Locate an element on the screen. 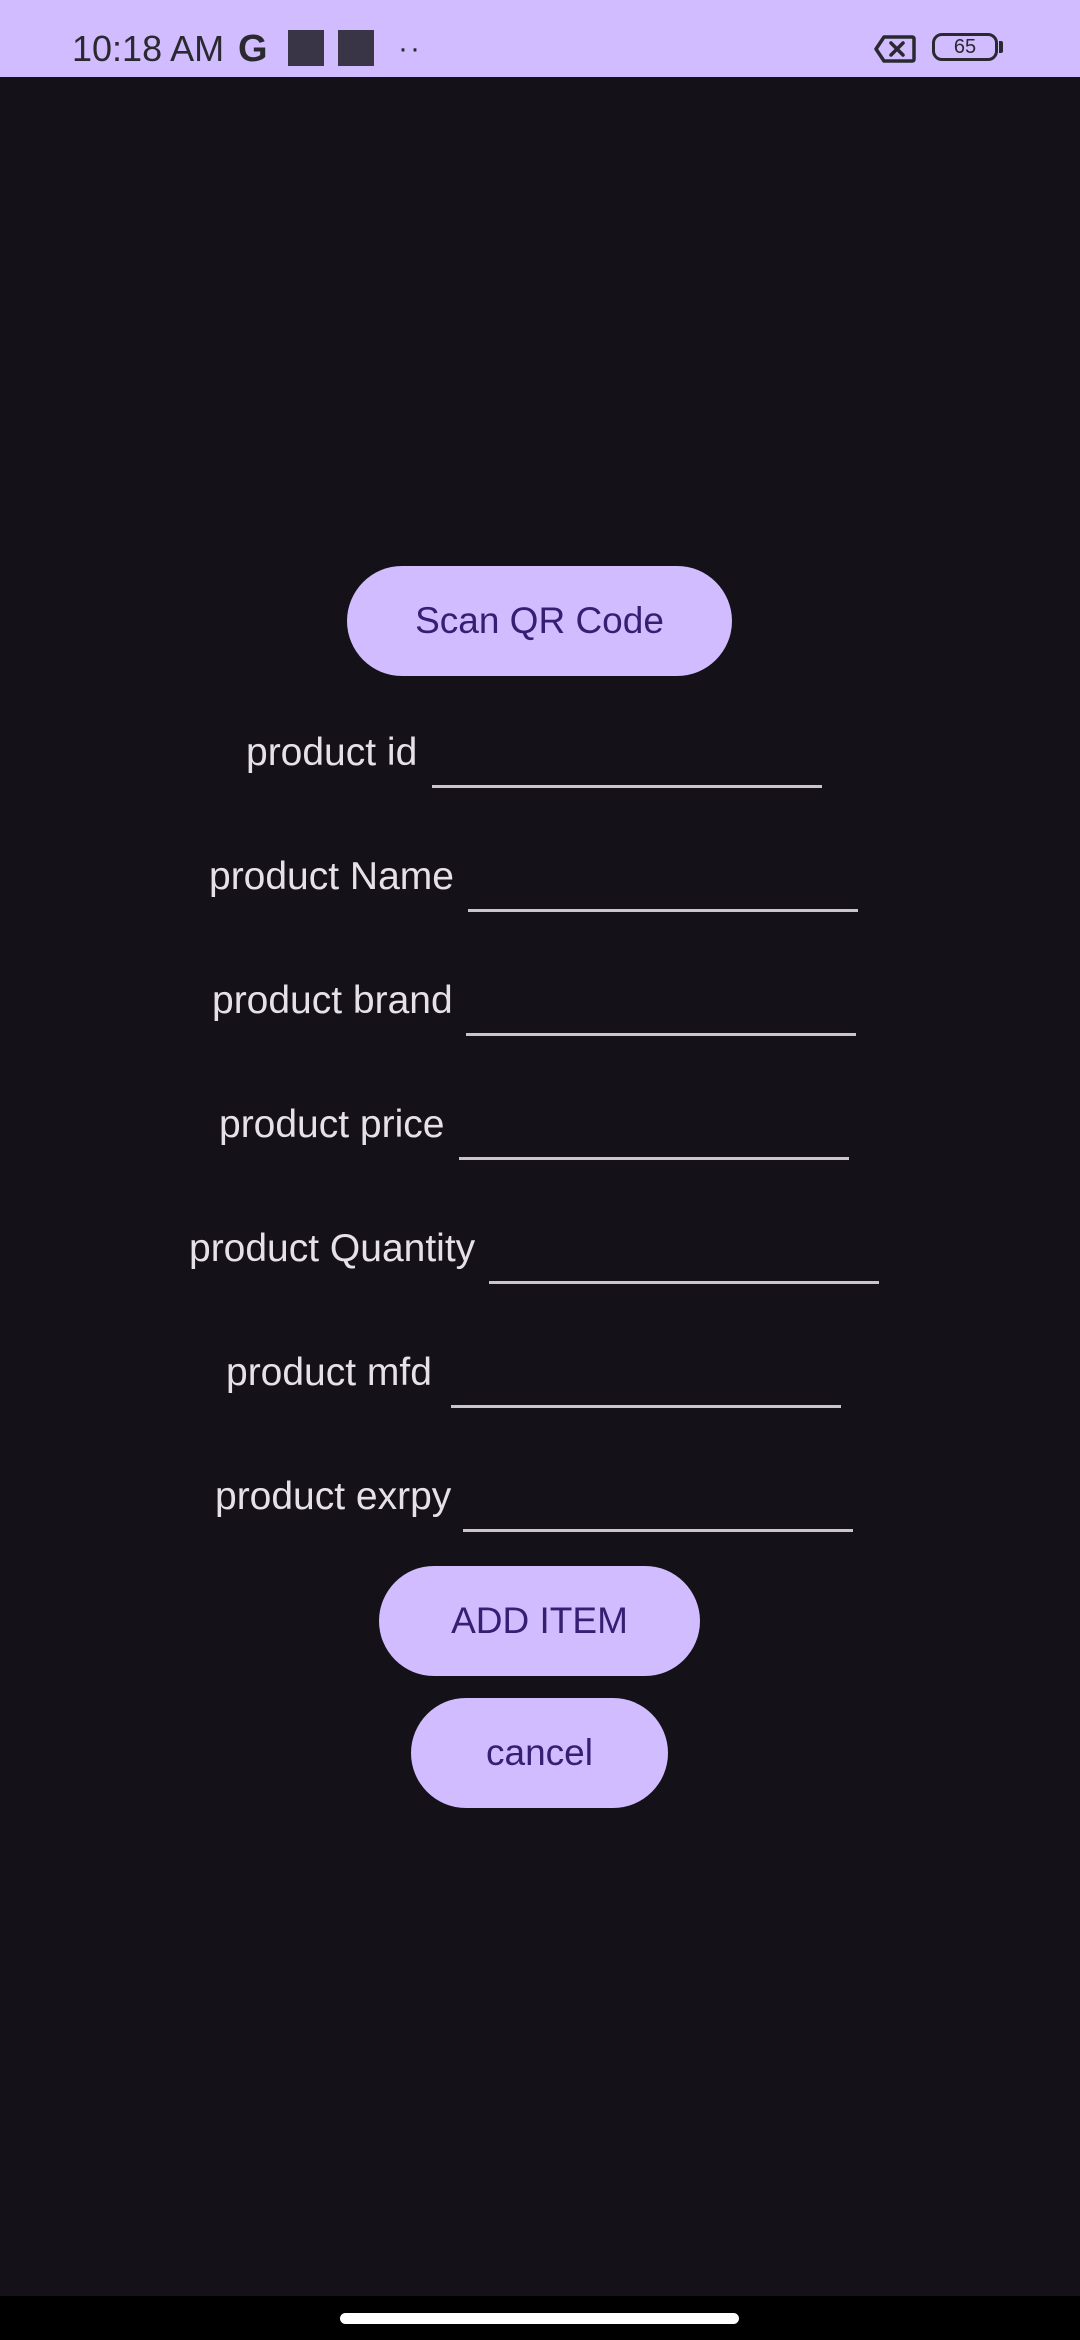  battery-level: 65 is located at coordinates (965, 47).